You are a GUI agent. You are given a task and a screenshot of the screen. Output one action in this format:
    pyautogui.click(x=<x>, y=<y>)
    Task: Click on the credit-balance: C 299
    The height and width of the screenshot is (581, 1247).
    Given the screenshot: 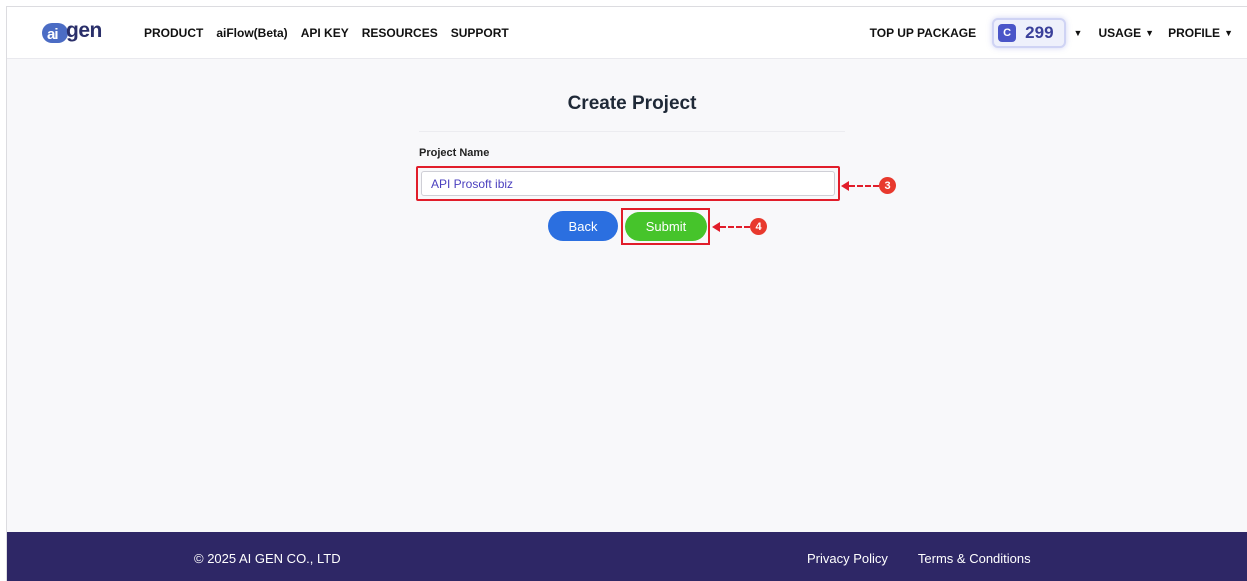 What is the action you would take?
    pyautogui.click(x=1029, y=33)
    